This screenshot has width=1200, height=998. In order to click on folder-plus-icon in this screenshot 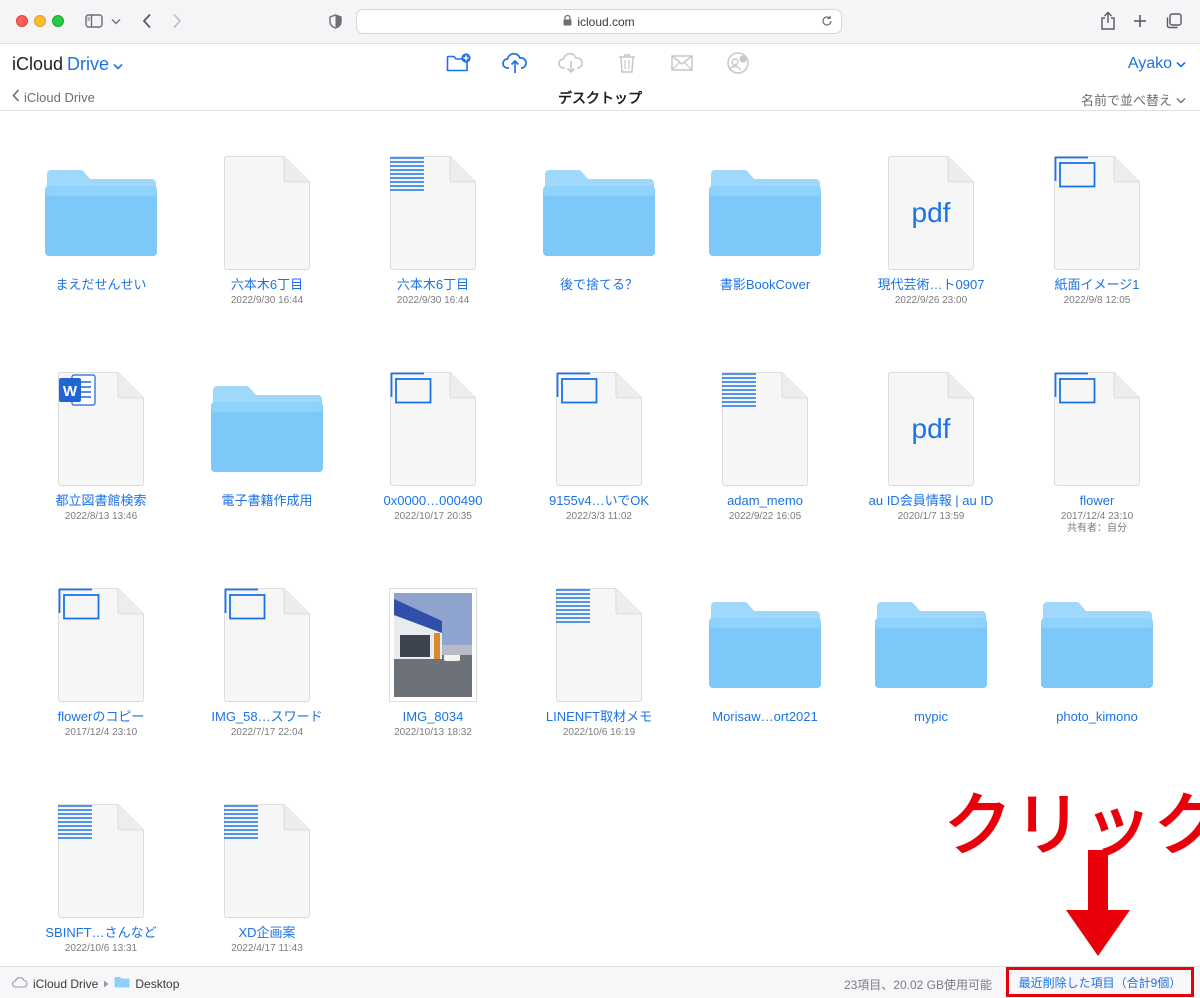, I will do `click(458, 62)`.